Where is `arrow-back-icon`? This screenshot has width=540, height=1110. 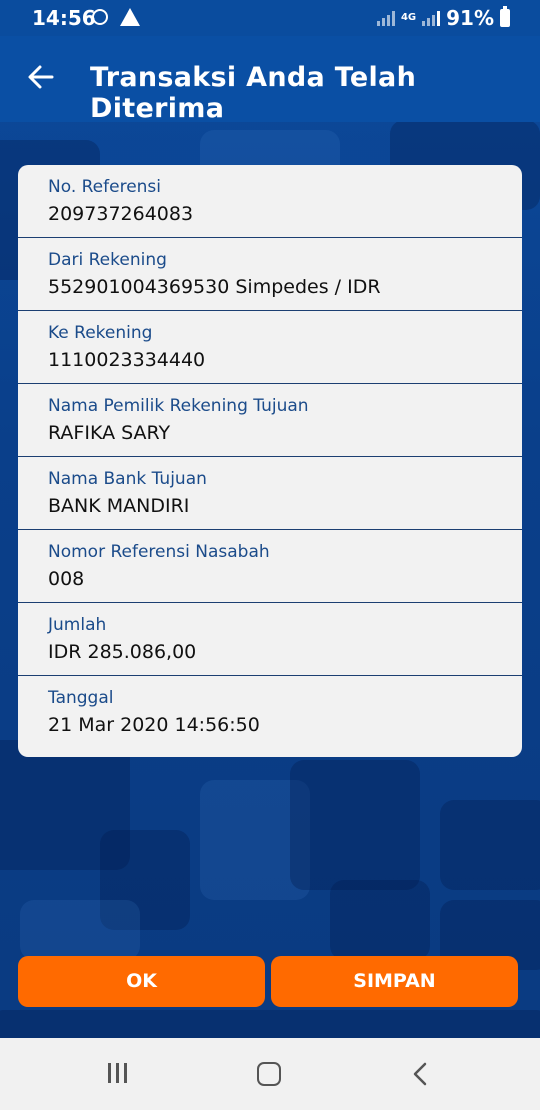 arrow-back-icon is located at coordinates (41, 77).